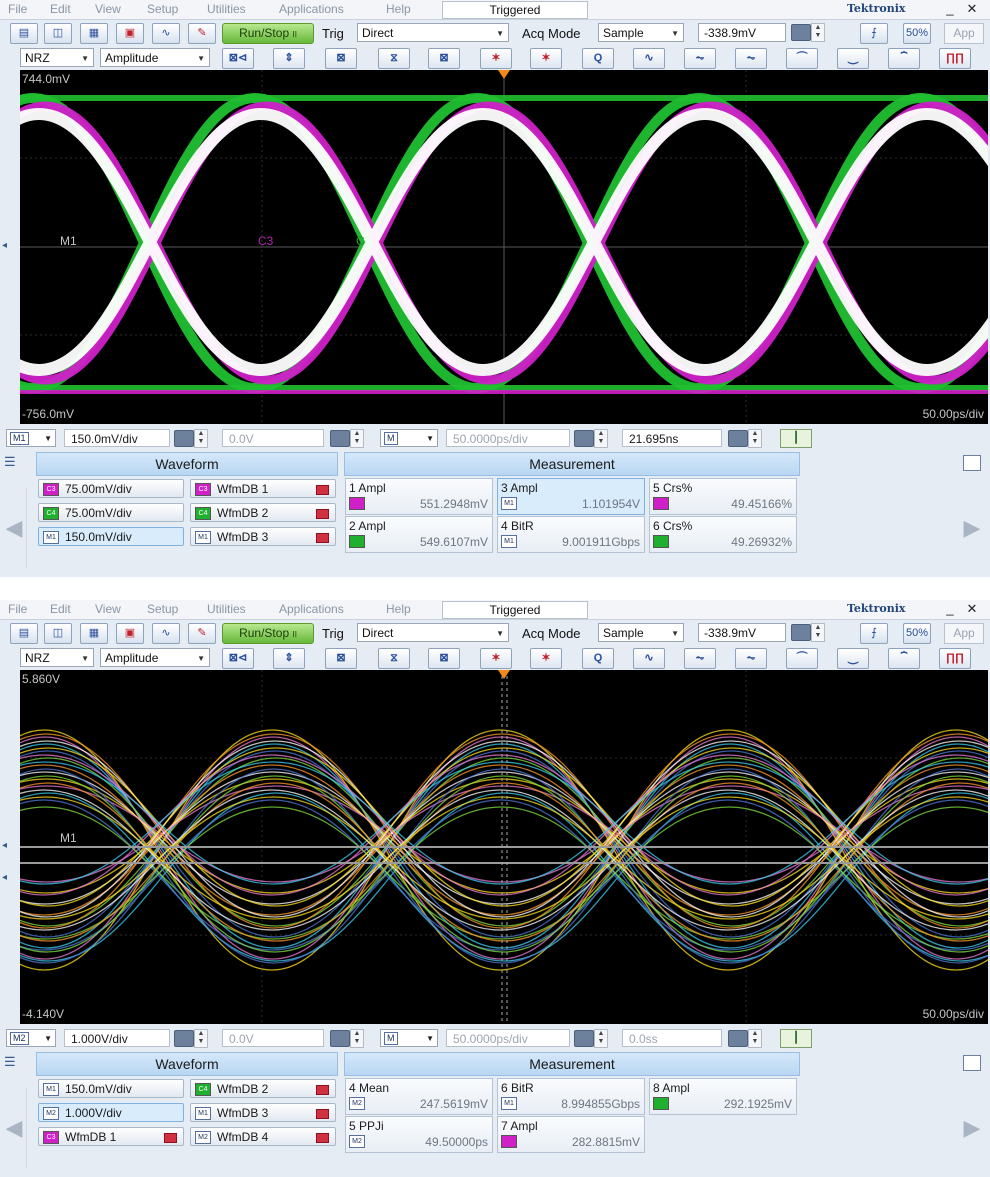  What do you see at coordinates (10, 1062) in the screenshot?
I see `panel-menu-icon: ☰` at bounding box center [10, 1062].